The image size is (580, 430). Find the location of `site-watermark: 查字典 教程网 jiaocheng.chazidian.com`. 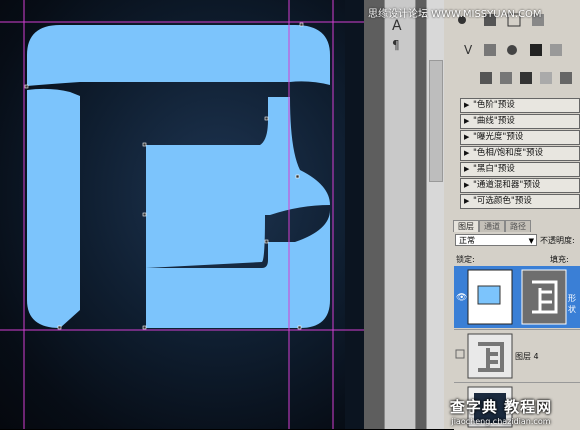

site-watermark: 查字典 教程网 jiaocheng.chazidian.com is located at coordinates (501, 411).